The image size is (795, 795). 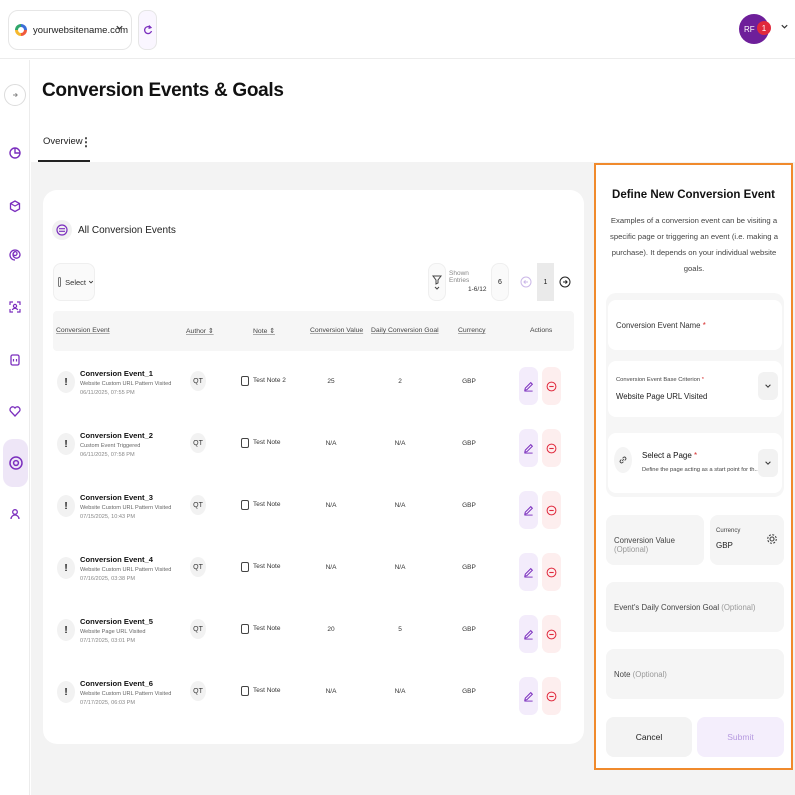 I want to click on column-note-label: Note, so click(x=260, y=331).